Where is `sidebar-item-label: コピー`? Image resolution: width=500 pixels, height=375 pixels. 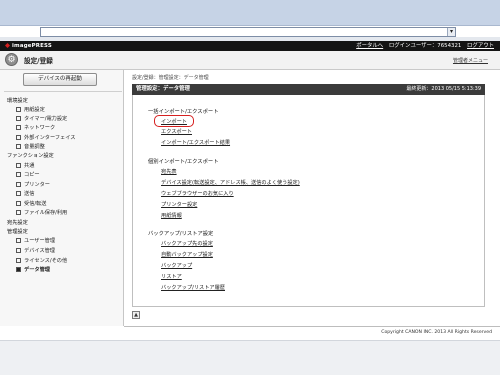 sidebar-item-label: コピー is located at coordinates (32, 175).